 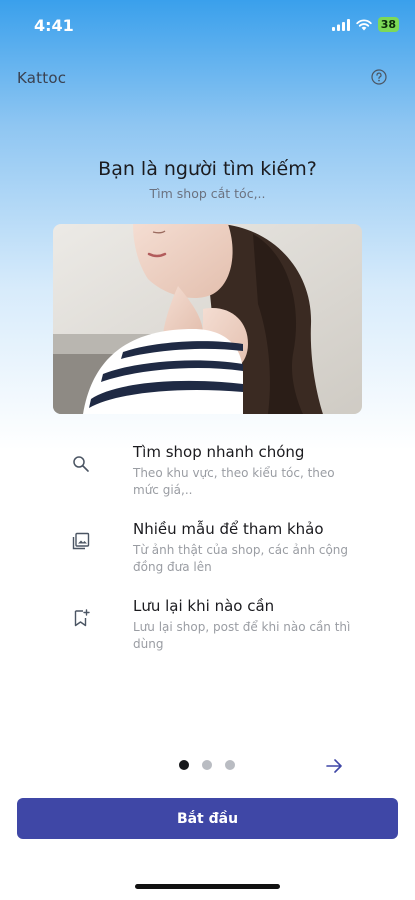 I want to click on home-indicator, so click(x=207, y=886).